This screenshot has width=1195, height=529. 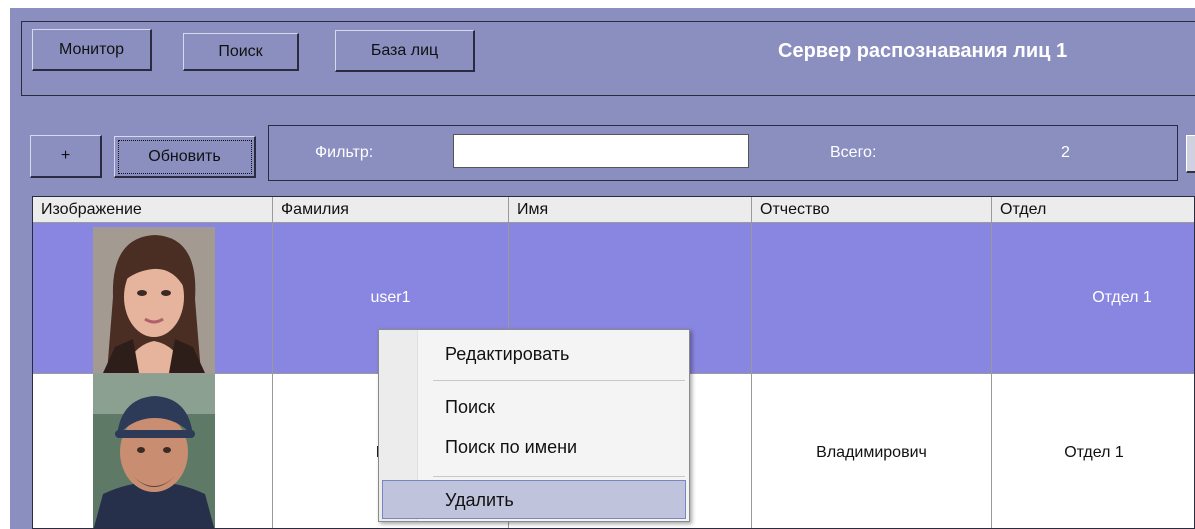 I want to click on face-database-button: База лиц, so click(x=405, y=51).